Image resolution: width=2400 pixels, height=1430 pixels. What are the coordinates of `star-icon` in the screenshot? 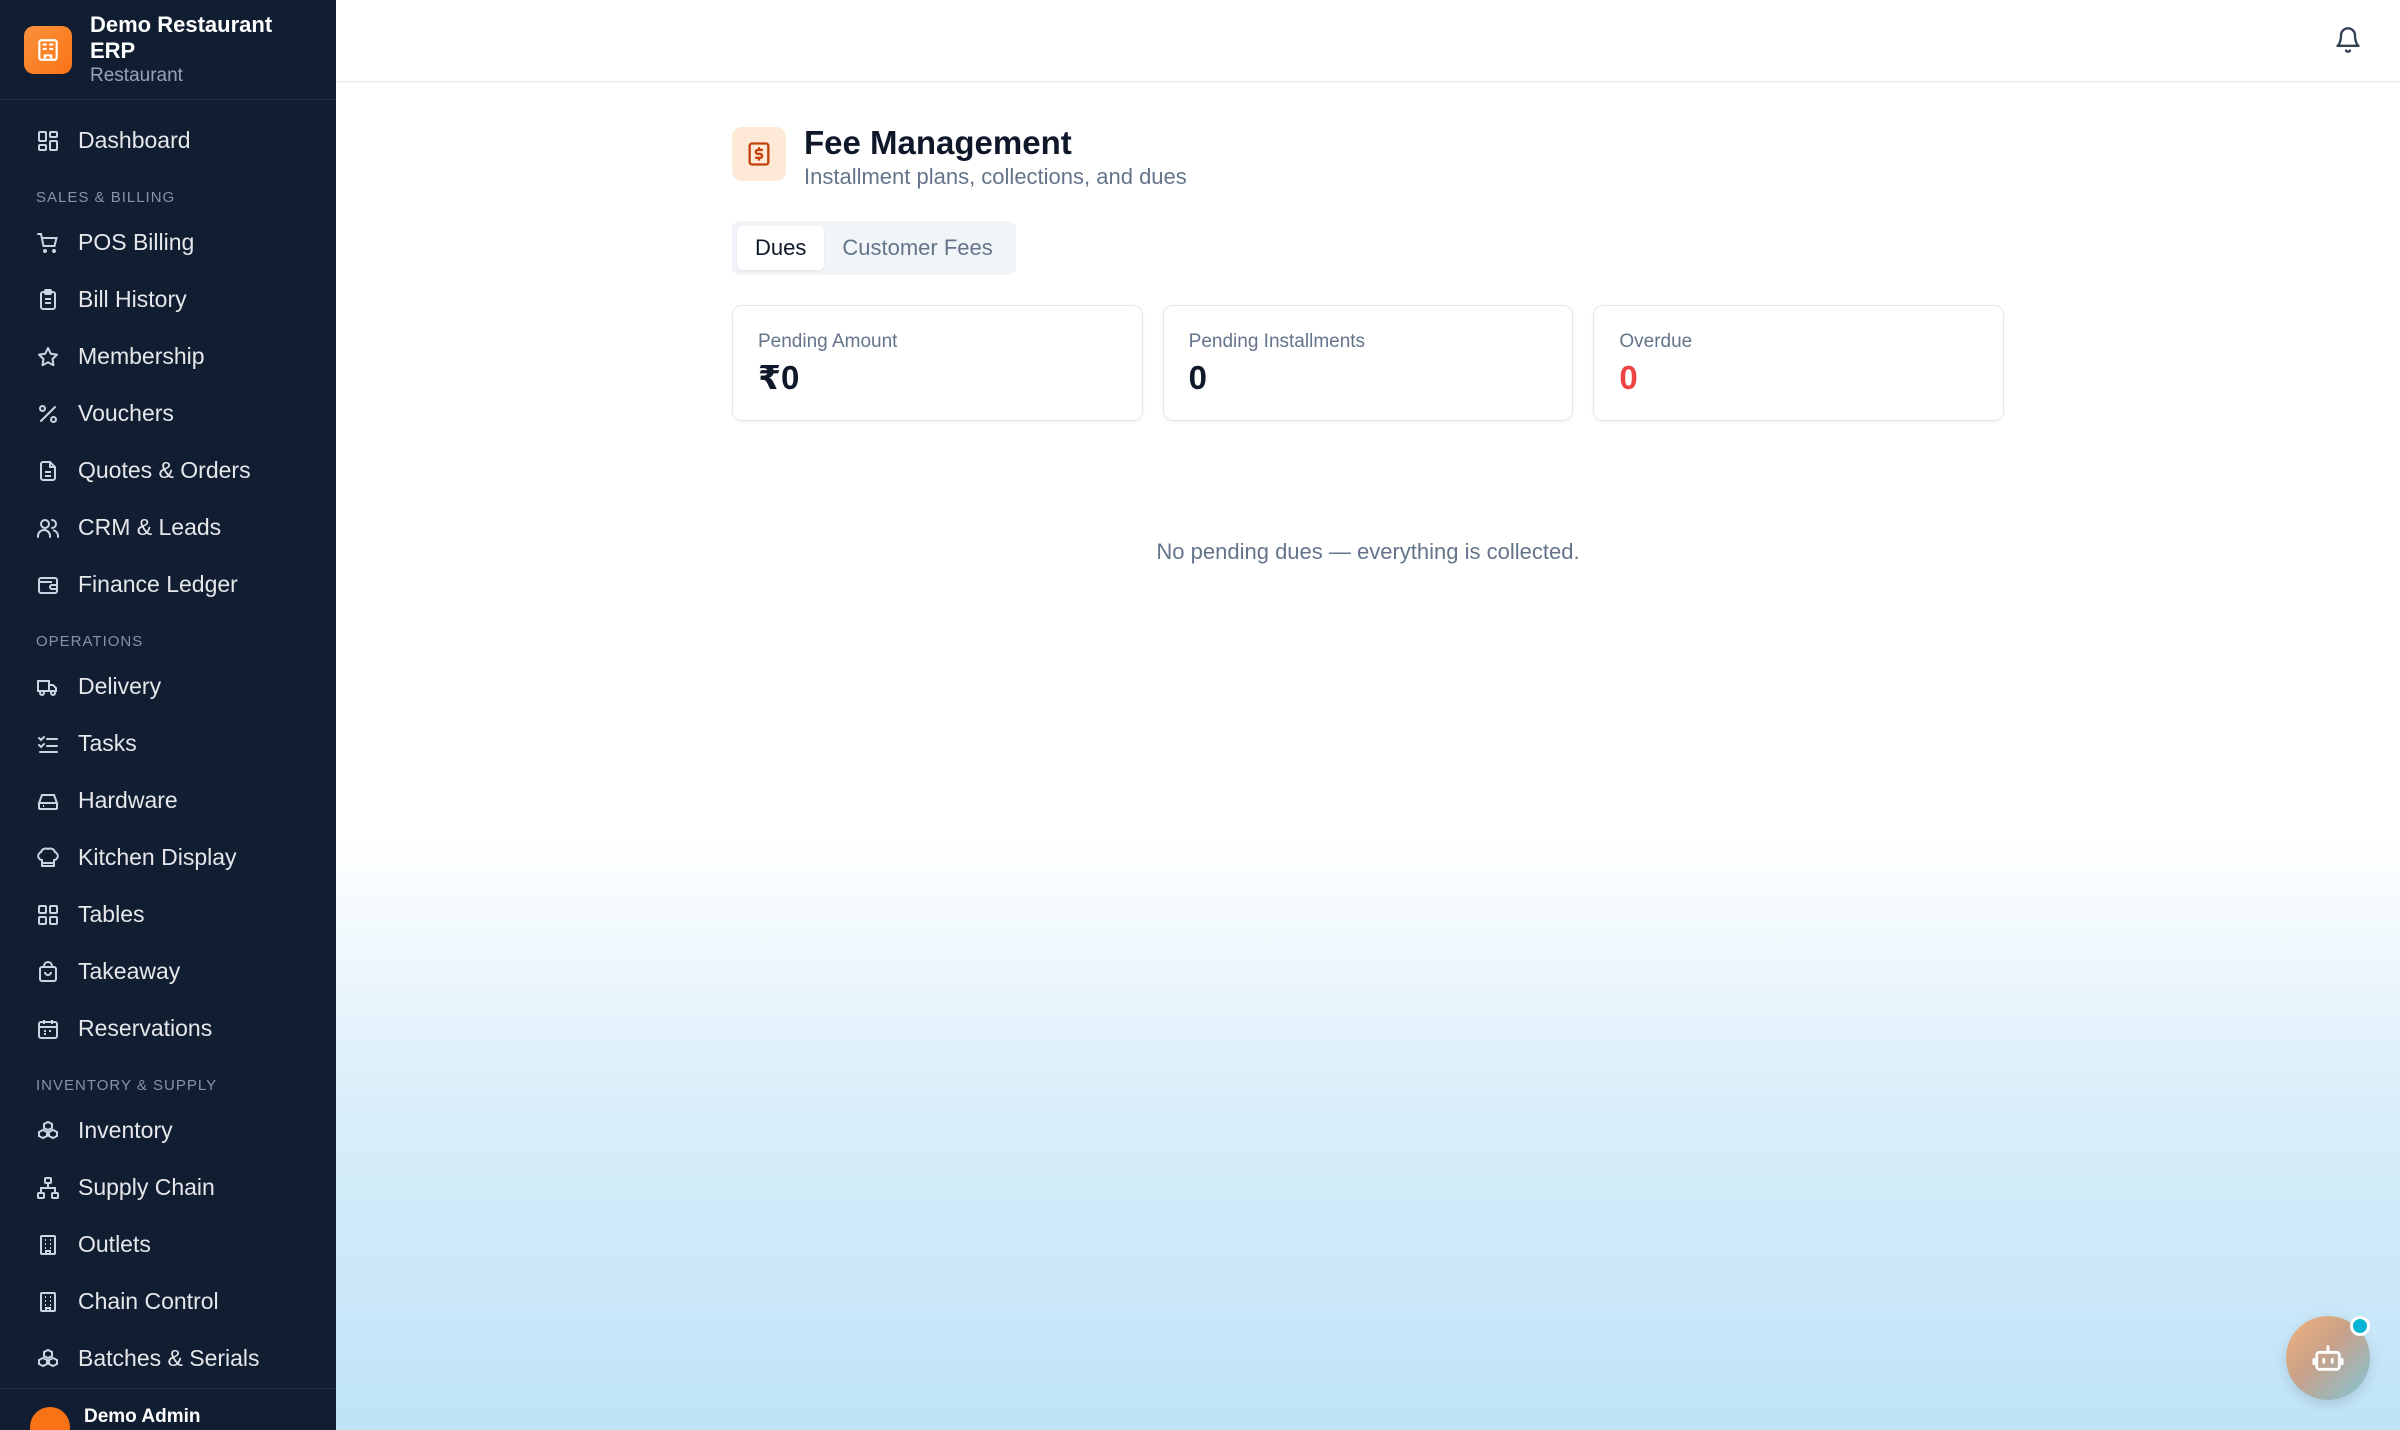 It's located at (48, 356).